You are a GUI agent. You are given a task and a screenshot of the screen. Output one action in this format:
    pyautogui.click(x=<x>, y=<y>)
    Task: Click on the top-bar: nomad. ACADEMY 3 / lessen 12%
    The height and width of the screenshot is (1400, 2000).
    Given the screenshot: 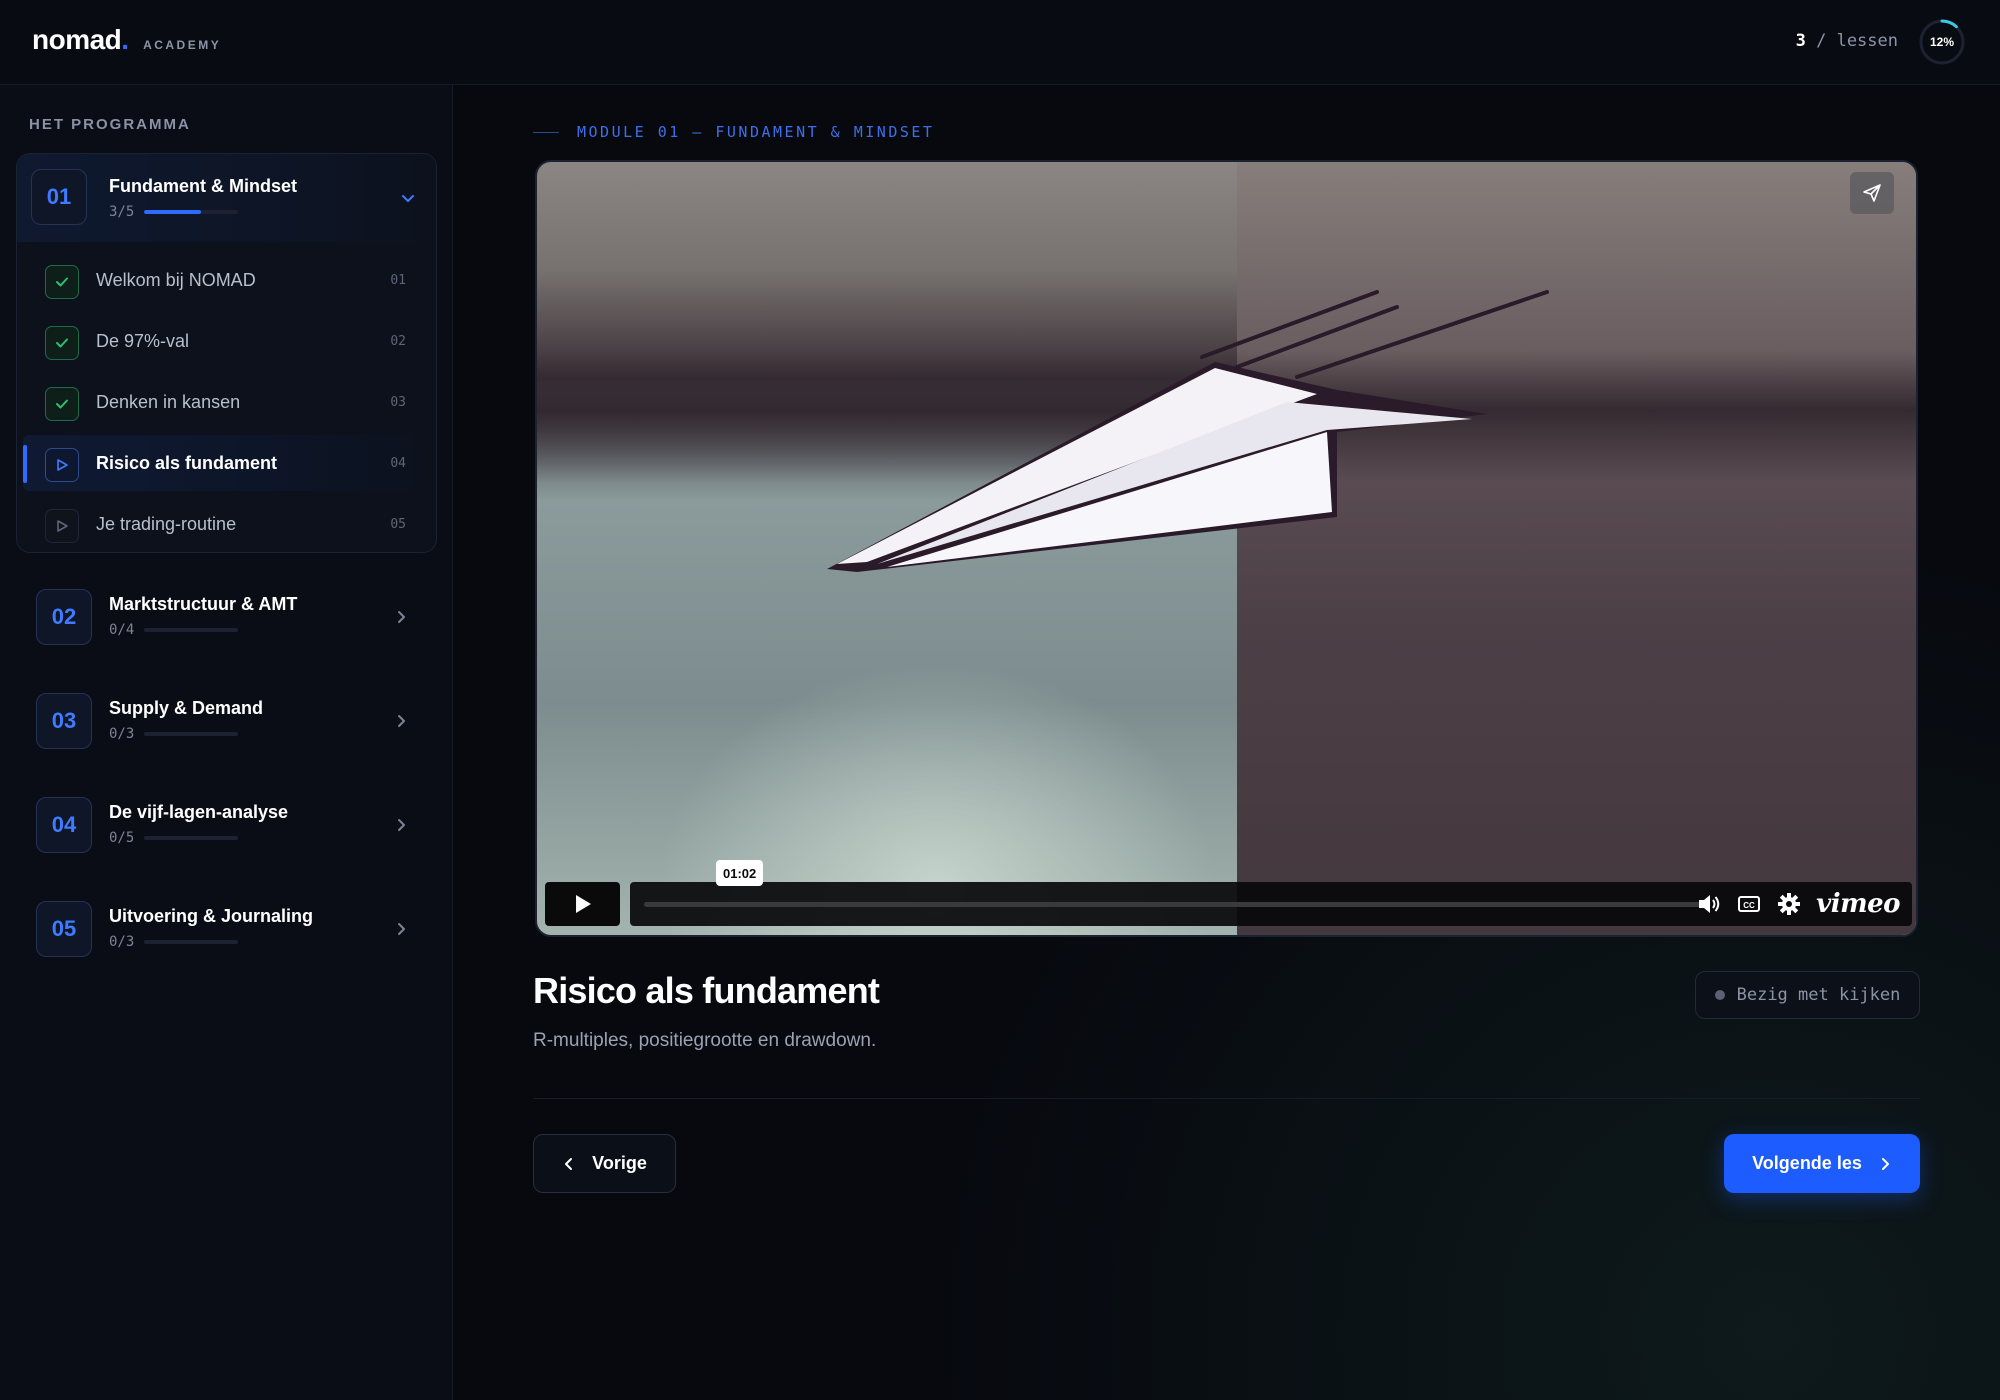 What is the action you would take?
    pyautogui.click(x=1000, y=42)
    